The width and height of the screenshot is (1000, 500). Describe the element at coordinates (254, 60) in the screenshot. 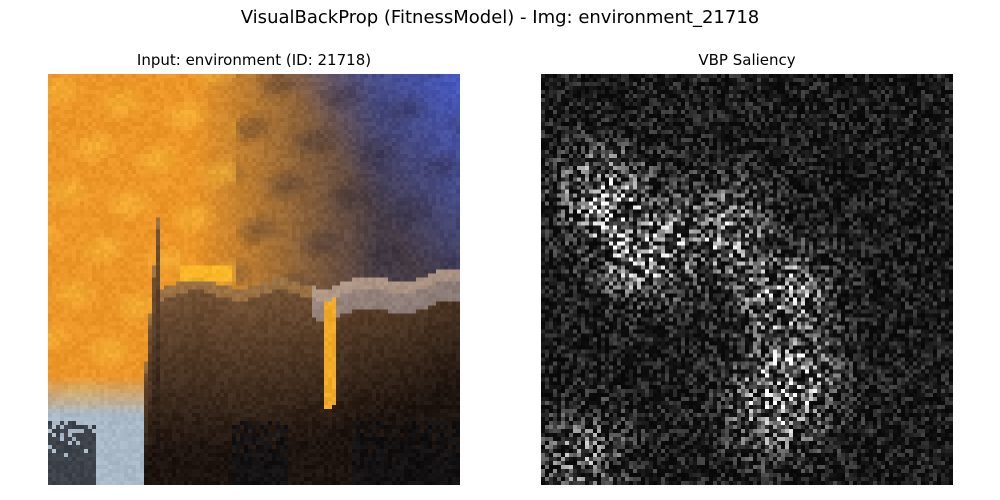

I see `input-image-title: Input: environment (ID: 21718)` at that location.